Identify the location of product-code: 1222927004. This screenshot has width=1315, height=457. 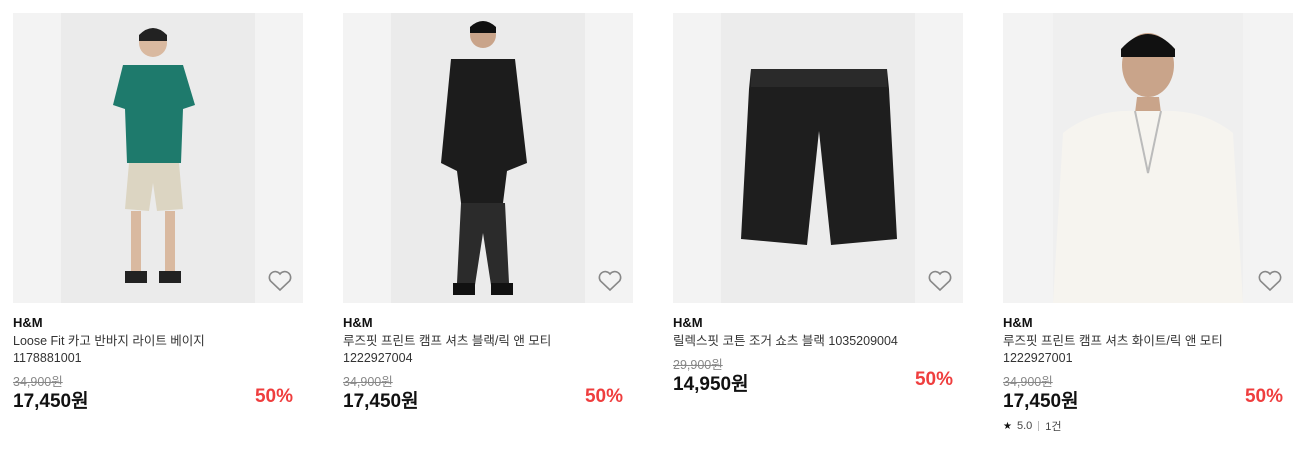
(378, 358).